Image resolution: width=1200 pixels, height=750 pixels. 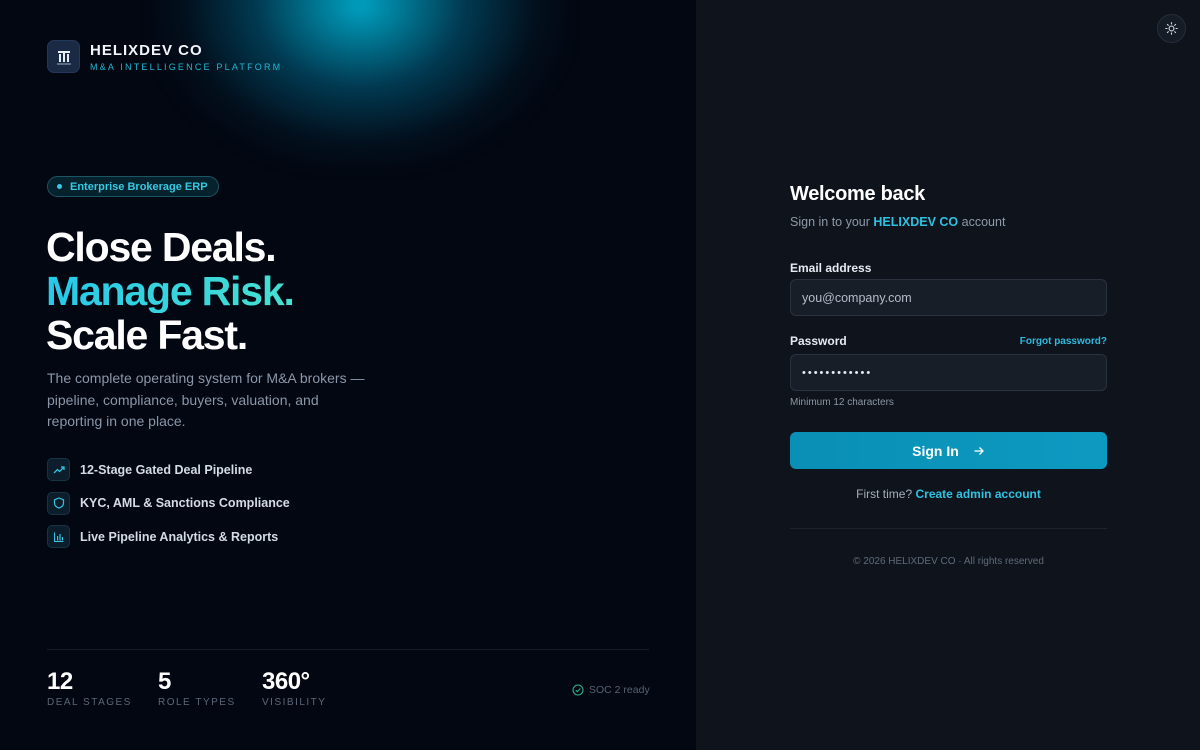 I want to click on create-admin-link: Create admin account, so click(x=977, y=494).